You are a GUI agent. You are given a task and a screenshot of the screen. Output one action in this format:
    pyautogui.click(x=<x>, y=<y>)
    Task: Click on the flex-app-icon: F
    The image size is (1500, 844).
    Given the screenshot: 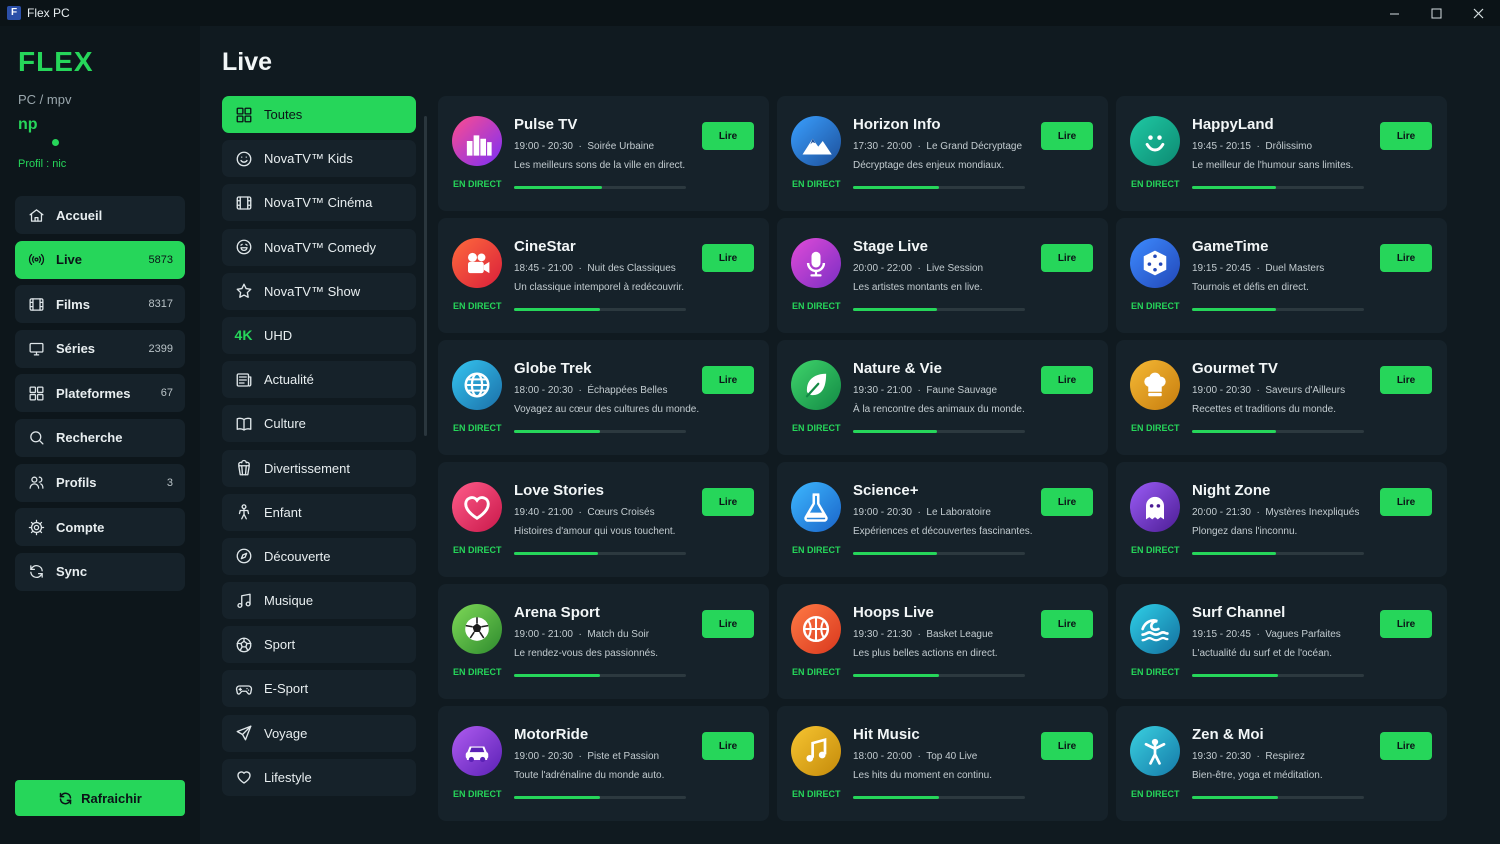 What is the action you would take?
    pyautogui.click(x=14, y=13)
    